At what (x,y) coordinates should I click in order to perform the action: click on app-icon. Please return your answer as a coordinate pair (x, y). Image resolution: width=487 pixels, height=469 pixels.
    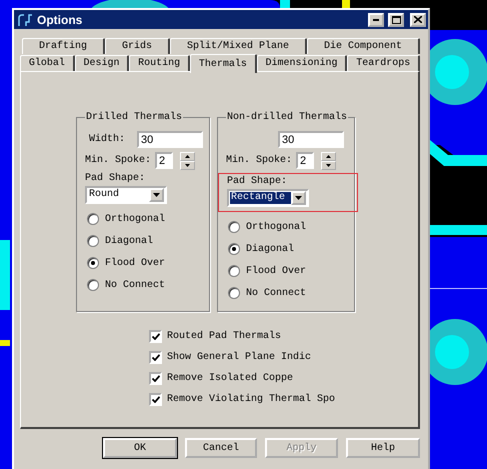
    Looking at the image, I should click on (25, 19).